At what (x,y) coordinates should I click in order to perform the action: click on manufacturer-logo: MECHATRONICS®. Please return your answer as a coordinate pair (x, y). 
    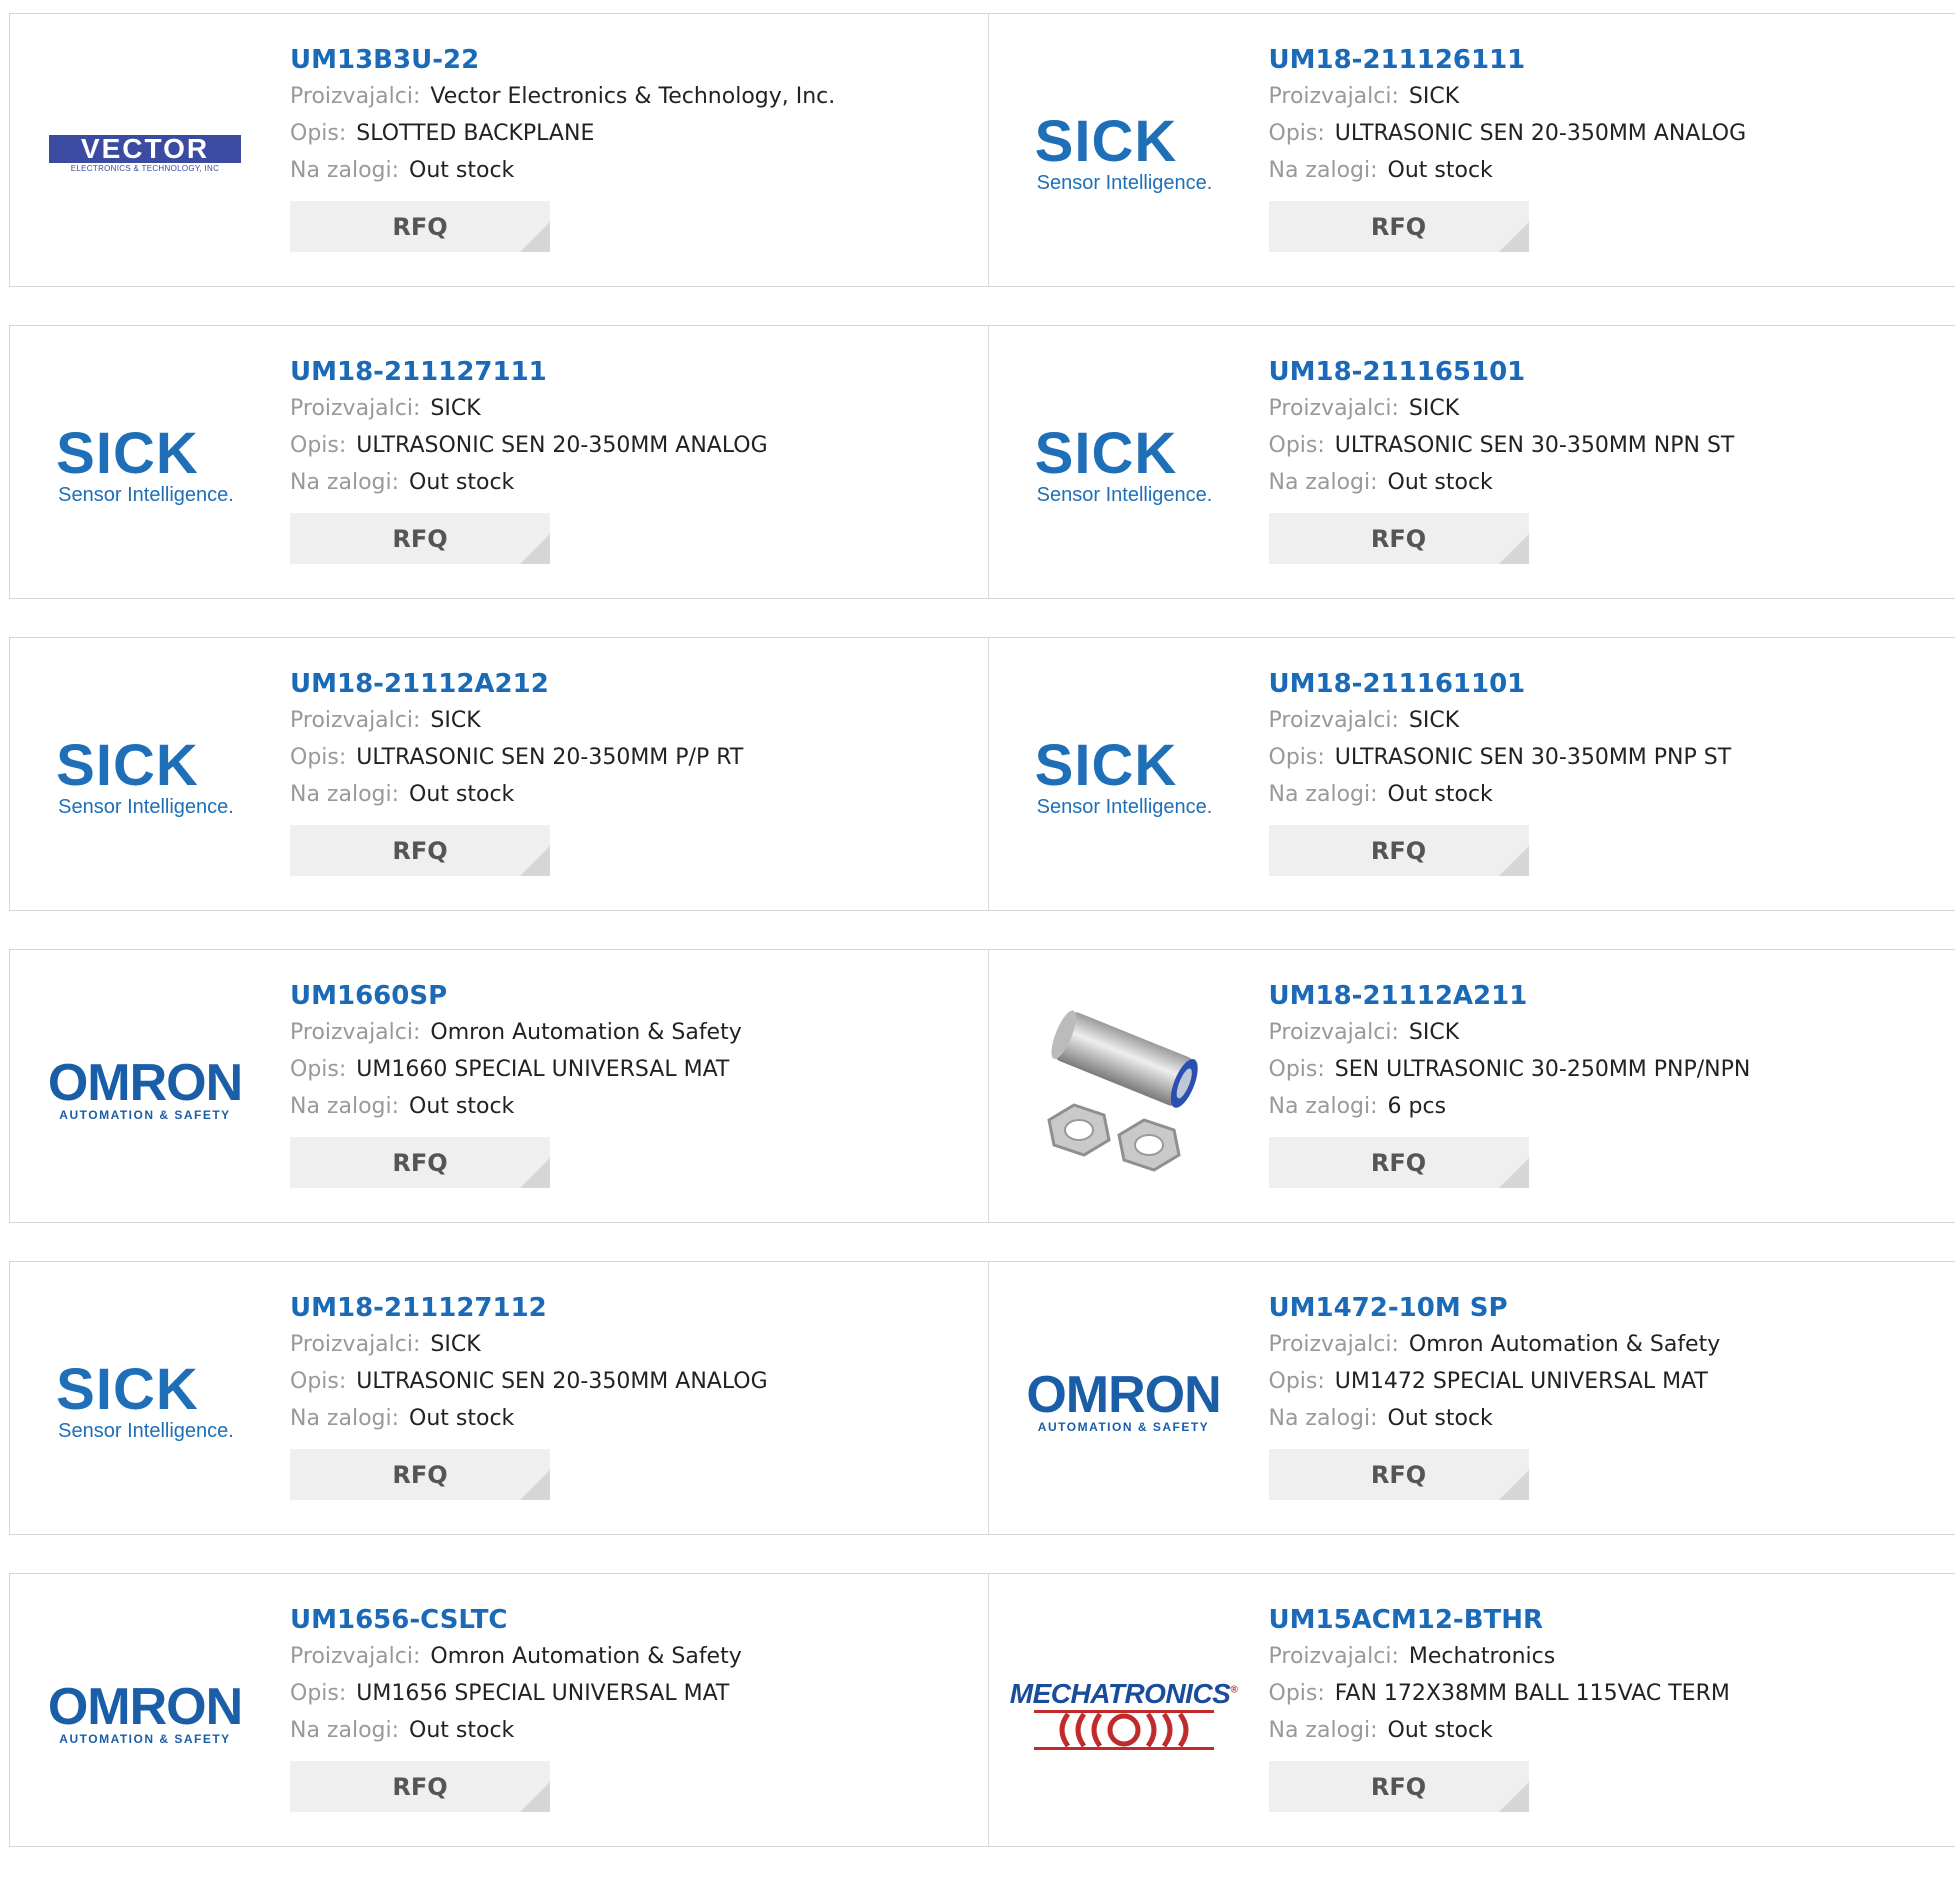
    Looking at the image, I should click on (1124, 1714).